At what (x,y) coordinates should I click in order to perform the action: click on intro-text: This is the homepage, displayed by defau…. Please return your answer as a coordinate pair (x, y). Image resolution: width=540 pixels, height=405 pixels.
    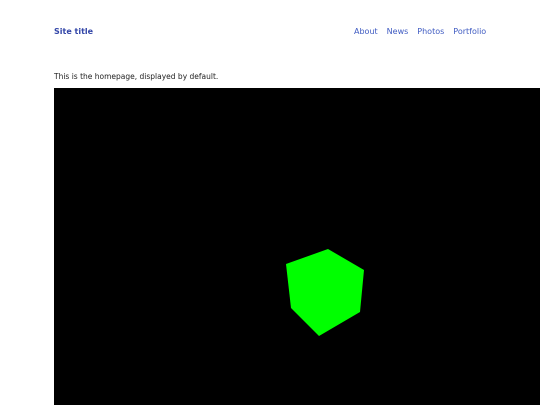
    Looking at the image, I should click on (136, 76).